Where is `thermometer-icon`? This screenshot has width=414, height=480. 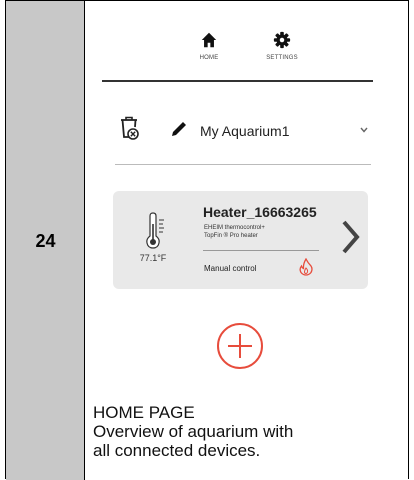 thermometer-icon is located at coordinates (155, 230).